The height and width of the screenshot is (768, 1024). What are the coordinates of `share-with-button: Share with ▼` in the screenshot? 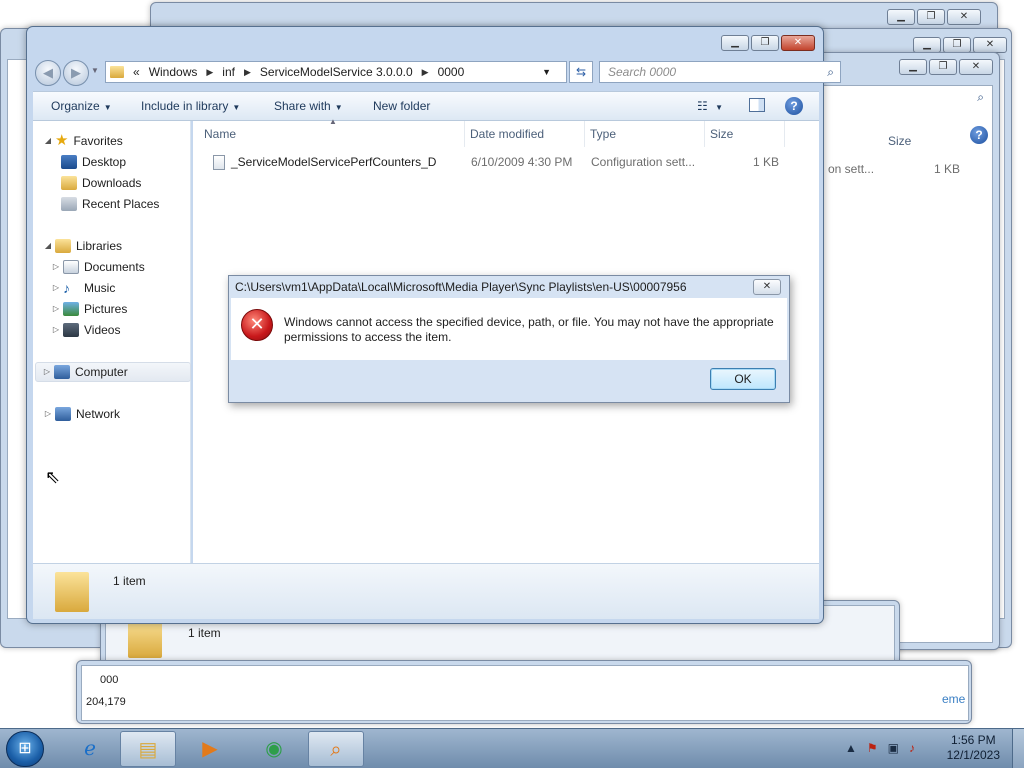 It's located at (308, 106).